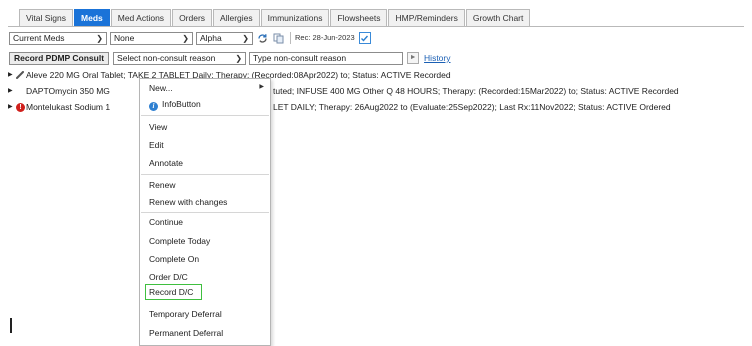  Describe the element at coordinates (21, 75) in the screenshot. I see `pill-icon` at that location.